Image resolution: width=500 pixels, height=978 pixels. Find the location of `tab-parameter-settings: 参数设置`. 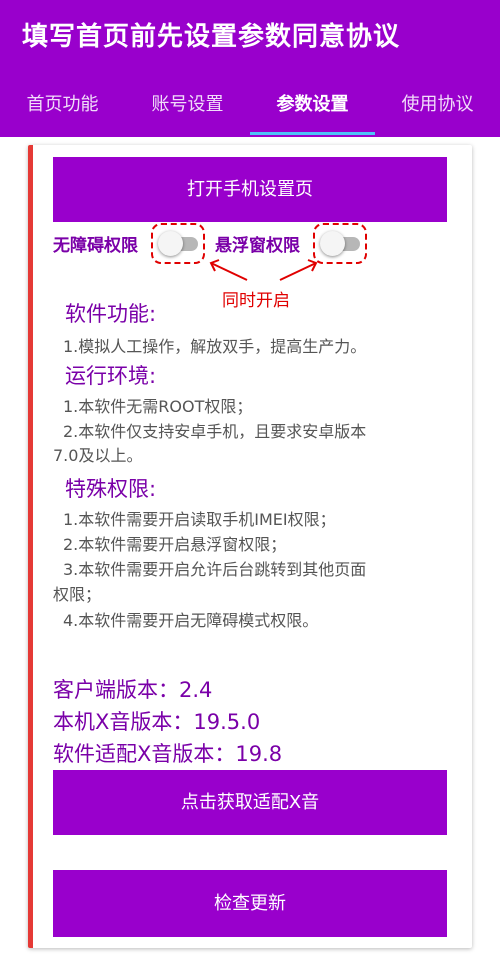

tab-parameter-settings: 参数设置 is located at coordinates (312, 109).